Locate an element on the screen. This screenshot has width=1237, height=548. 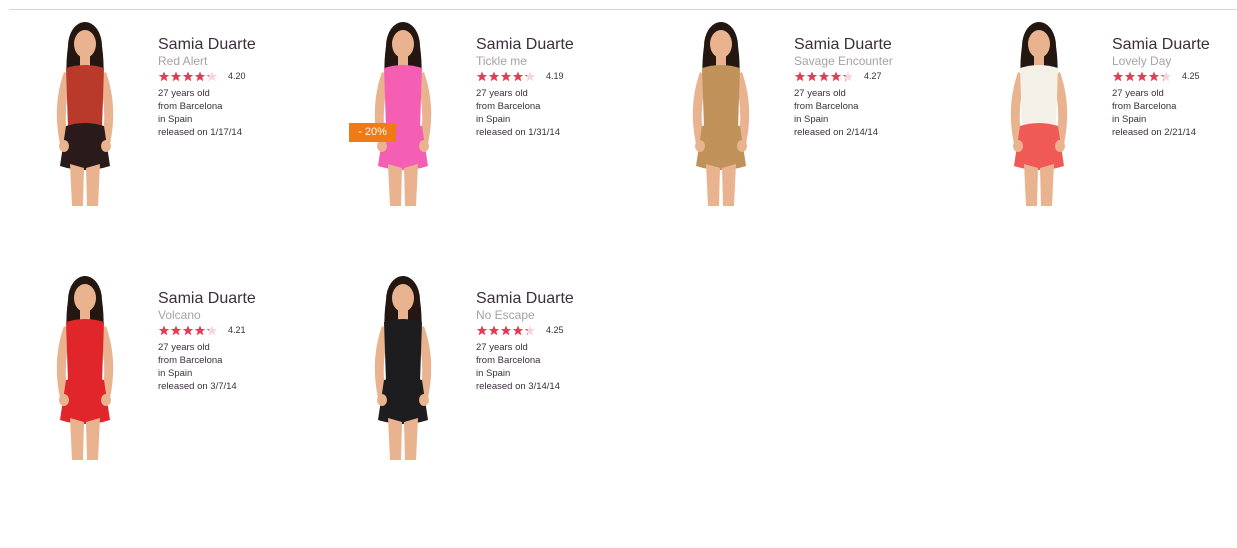
release-date: released on 2/21/14 is located at coordinates (1154, 132).